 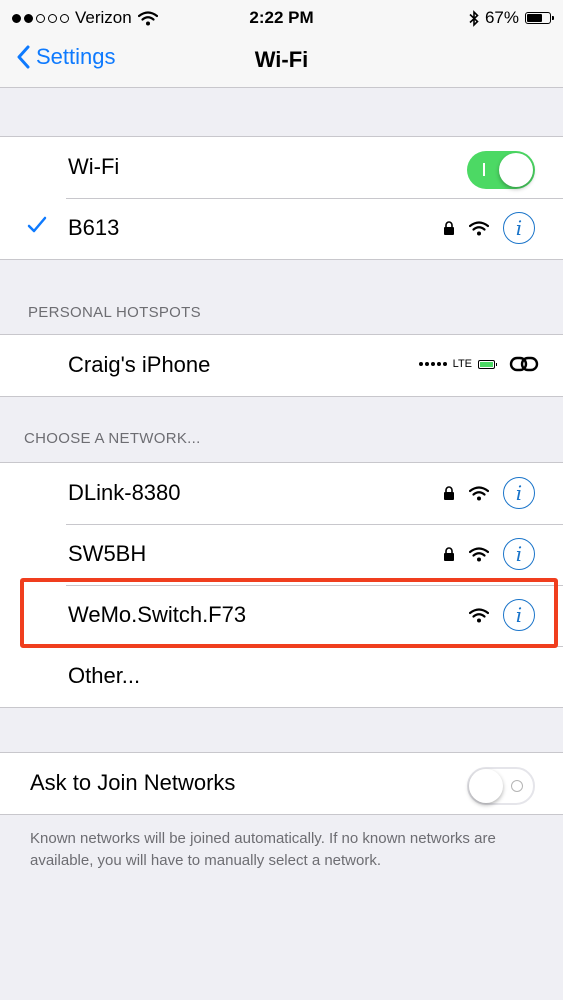 What do you see at coordinates (474, 18) in the screenshot?
I see `bluetooth-icon` at bounding box center [474, 18].